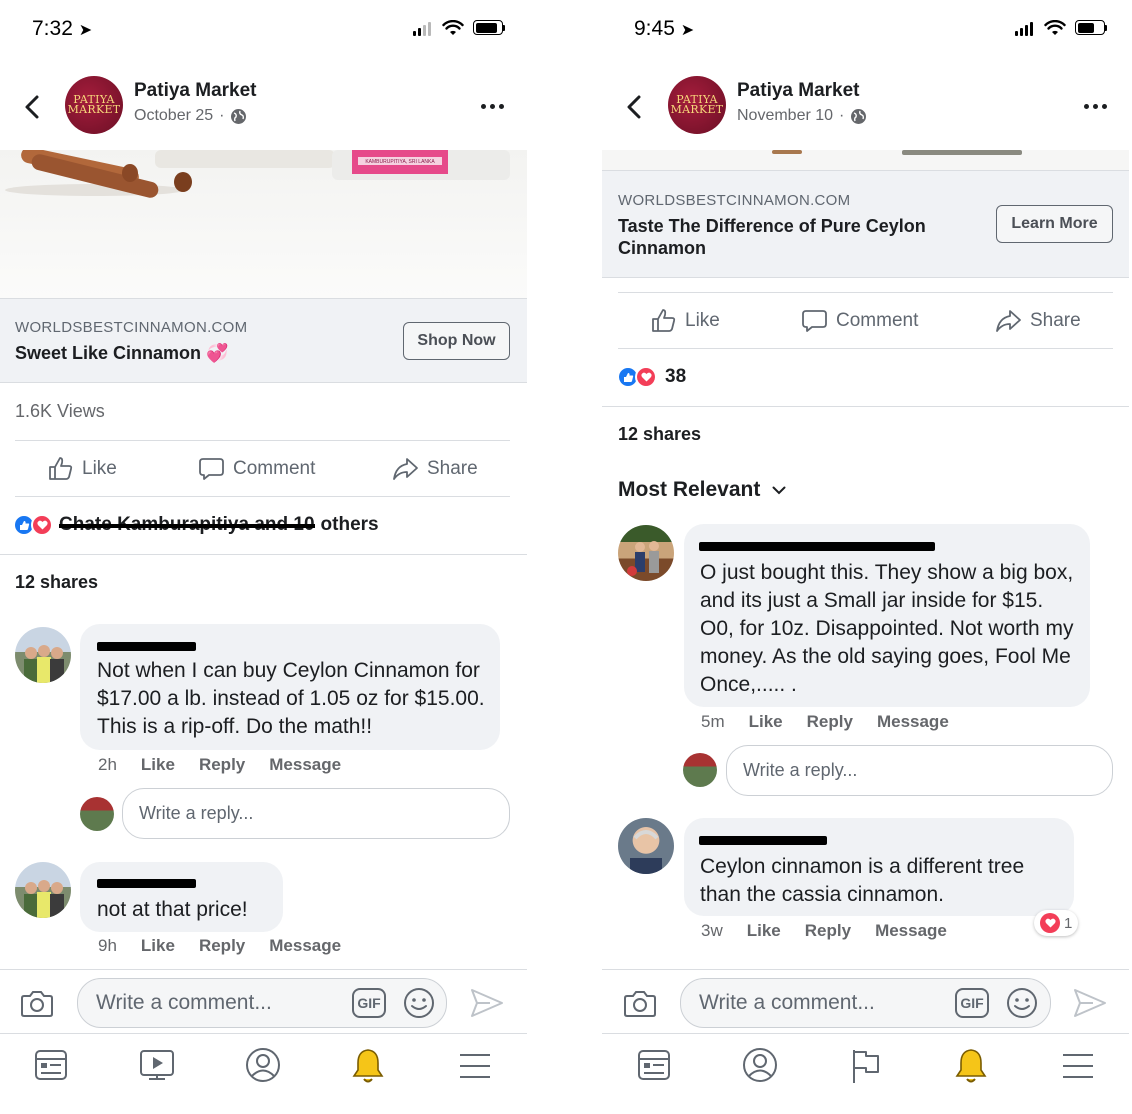 The width and height of the screenshot is (1132, 1114). What do you see at coordinates (157, 1065) in the screenshot?
I see `watch-video-icon` at bounding box center [157, 1065].